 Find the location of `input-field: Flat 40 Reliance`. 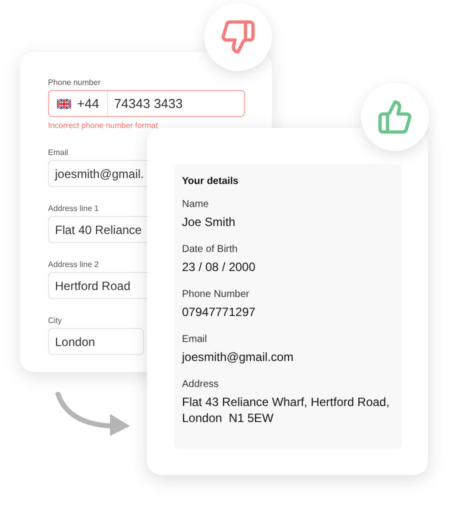

input-field: Flat 40 Reliance is located at coordinates (97, 229).